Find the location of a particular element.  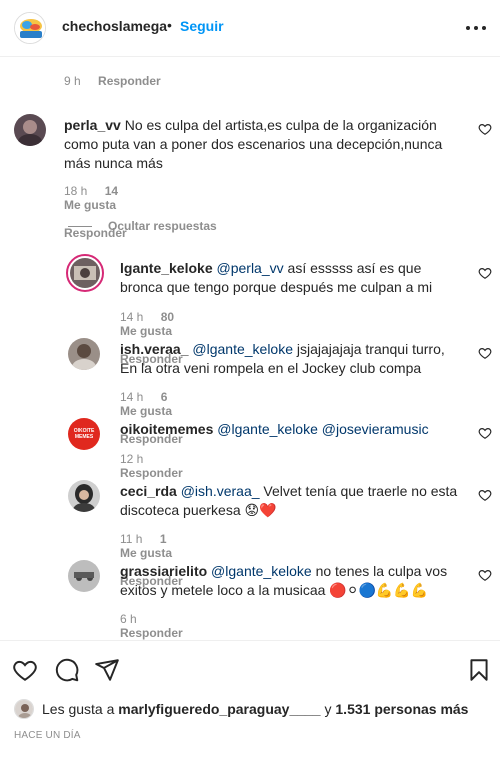

reply-username: oikoitememes is located at coordinates (166, 429).